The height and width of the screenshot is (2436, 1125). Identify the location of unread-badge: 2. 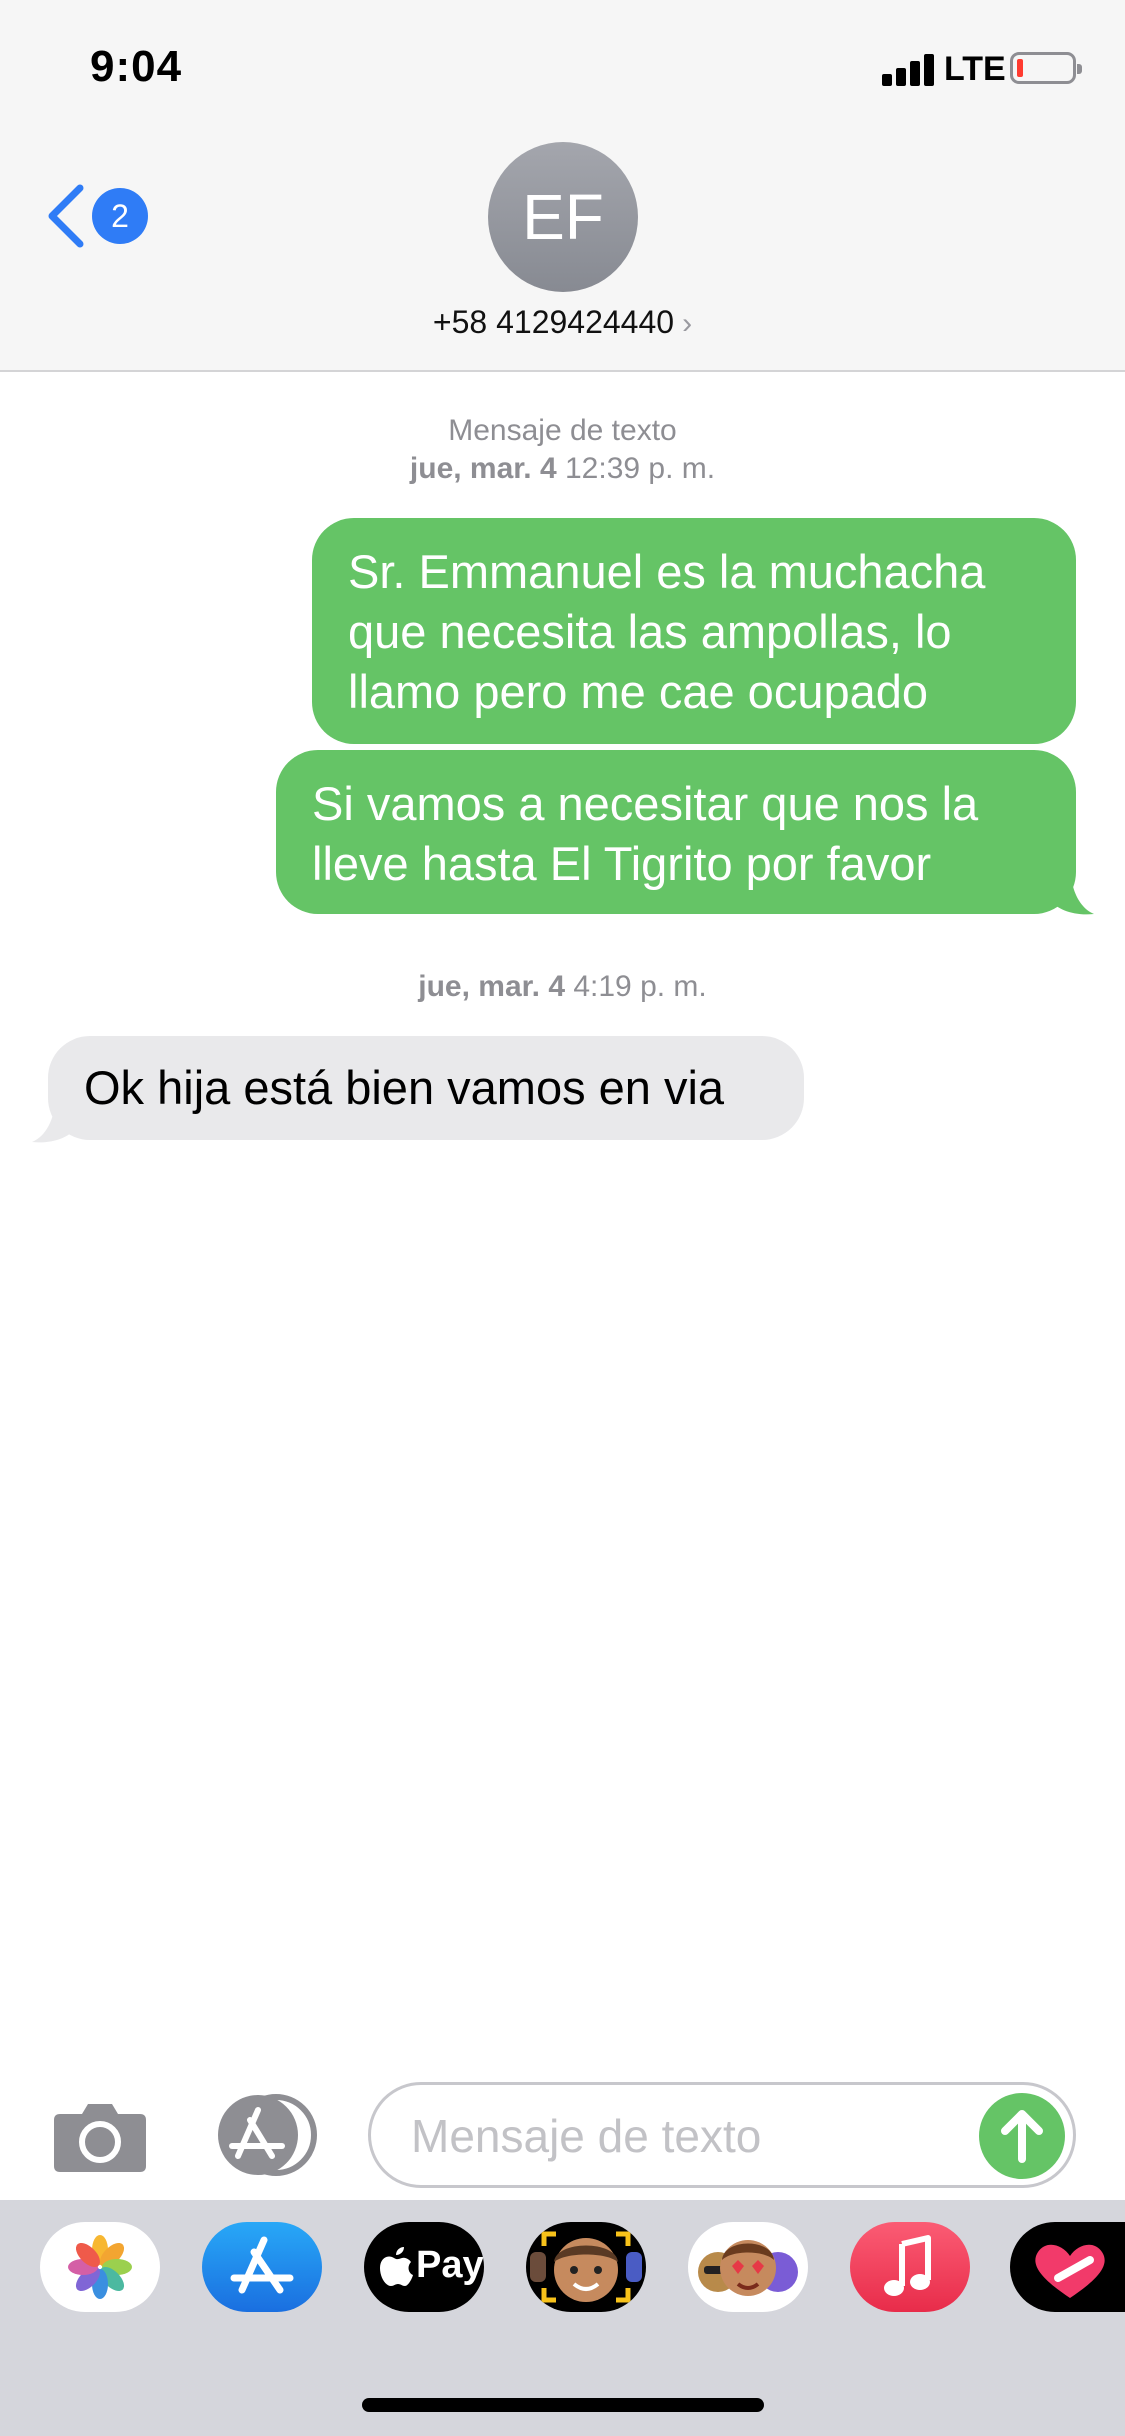
(120, 216).